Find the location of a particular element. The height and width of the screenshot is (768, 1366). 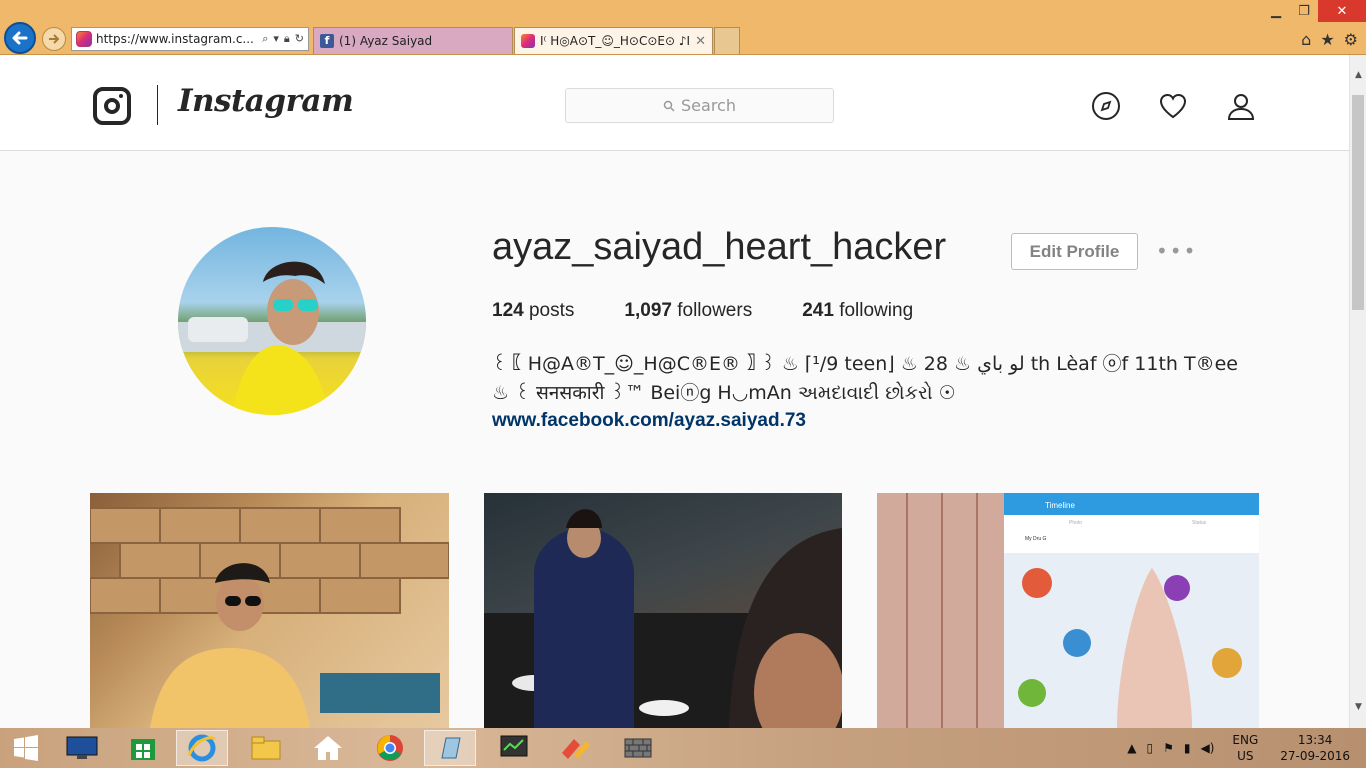

followers-label: followers is located at coordinates (715, 310).